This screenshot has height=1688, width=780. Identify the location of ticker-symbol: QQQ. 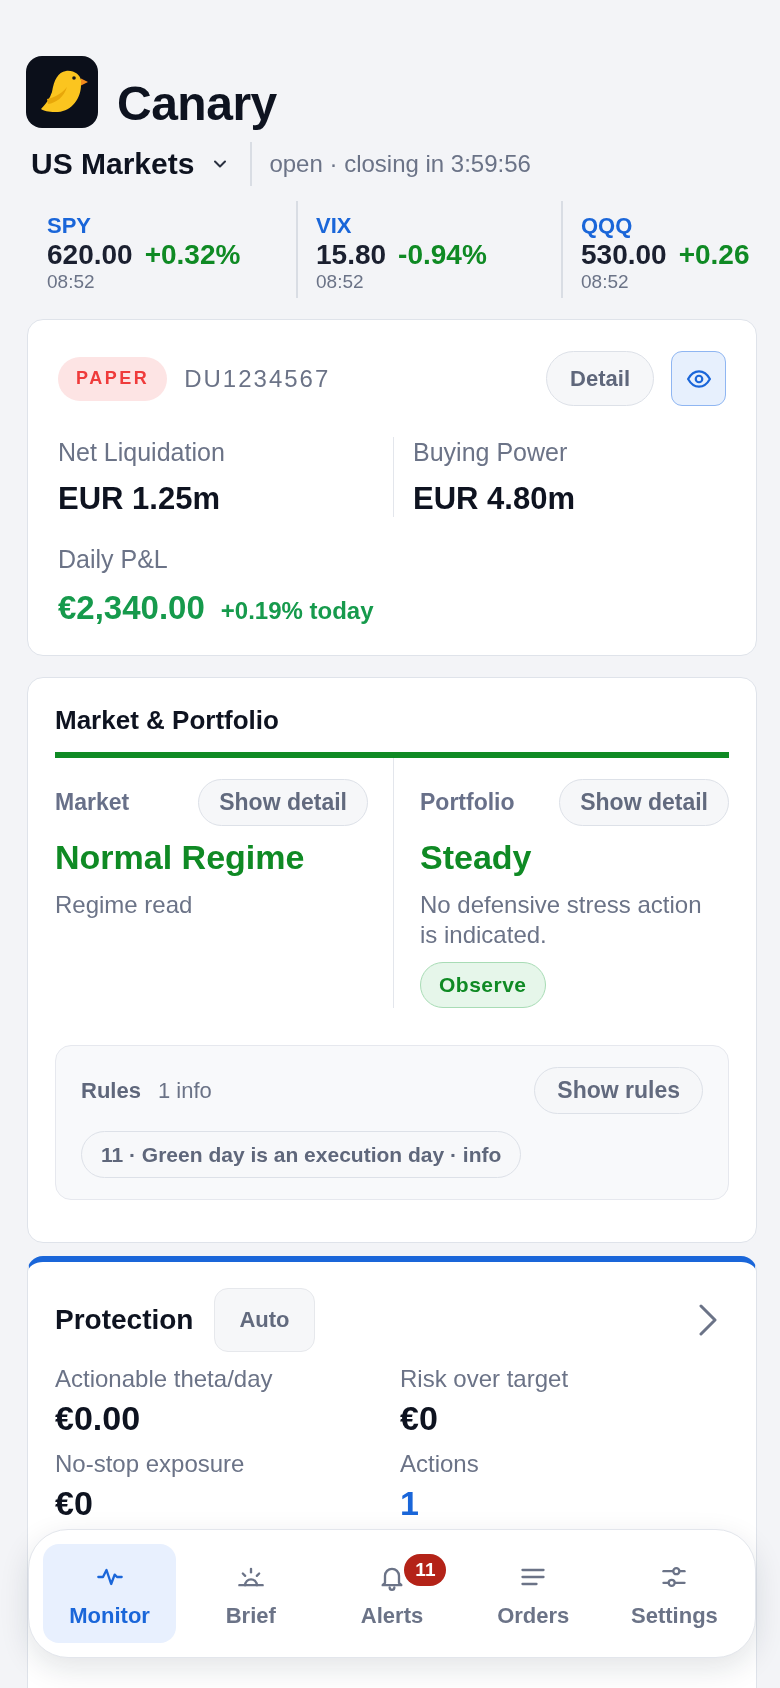
(607, 226).